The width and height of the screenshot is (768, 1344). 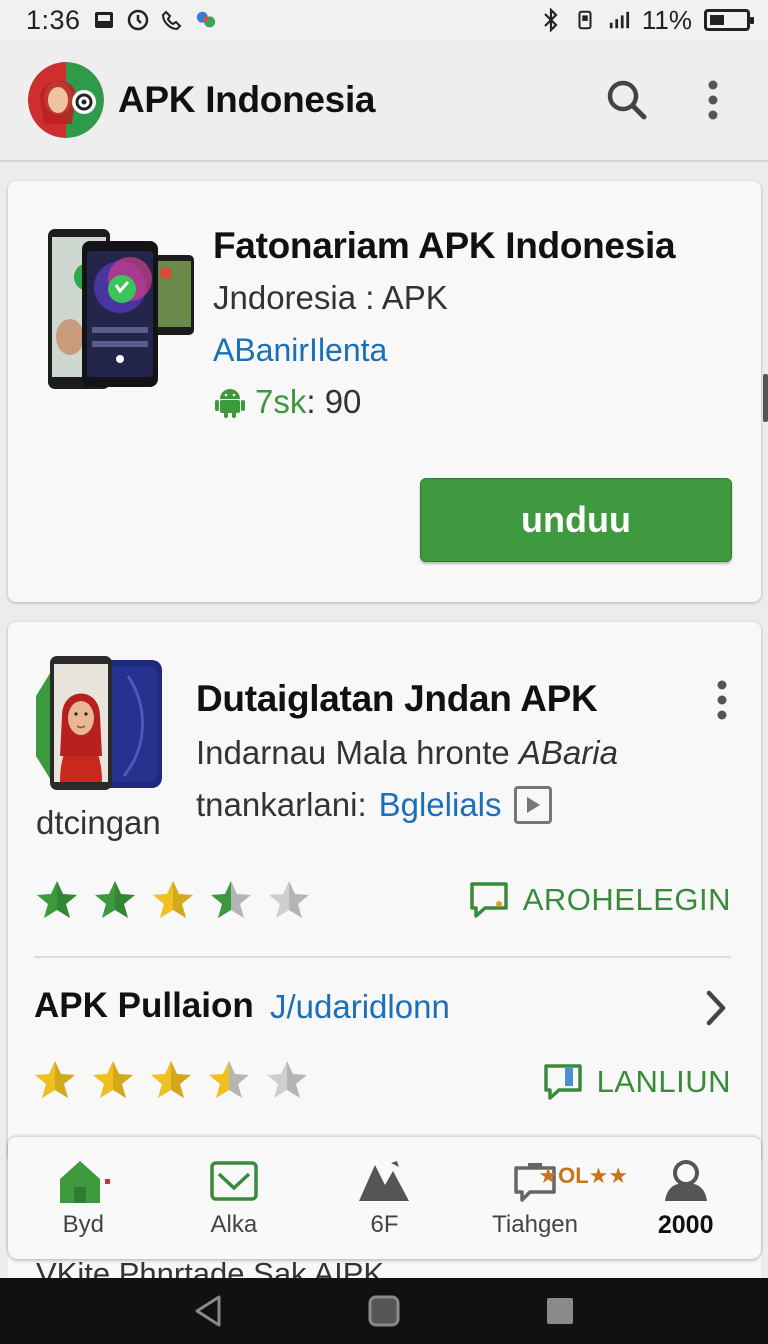 I want to click on gallery-notification-icon, so click(x=104, y=20).